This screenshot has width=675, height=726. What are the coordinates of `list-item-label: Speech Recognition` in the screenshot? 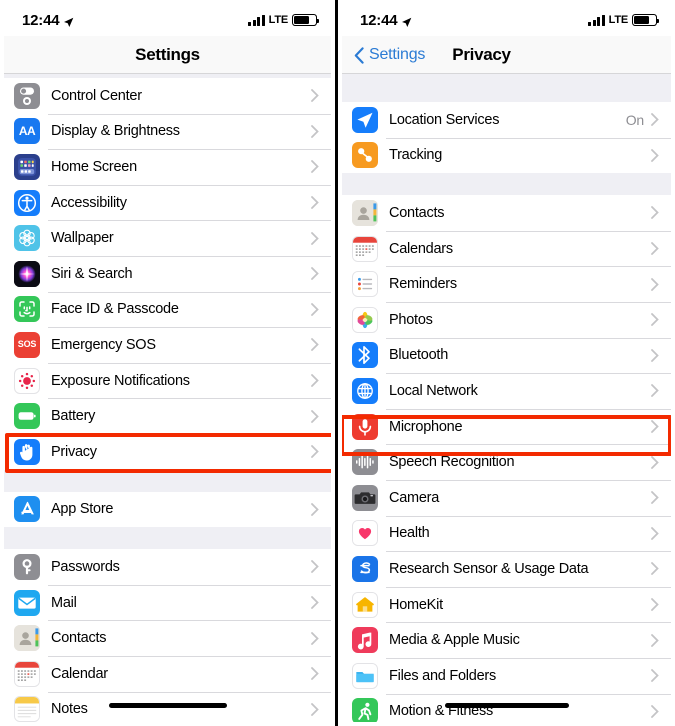 It's located at (452, 462).